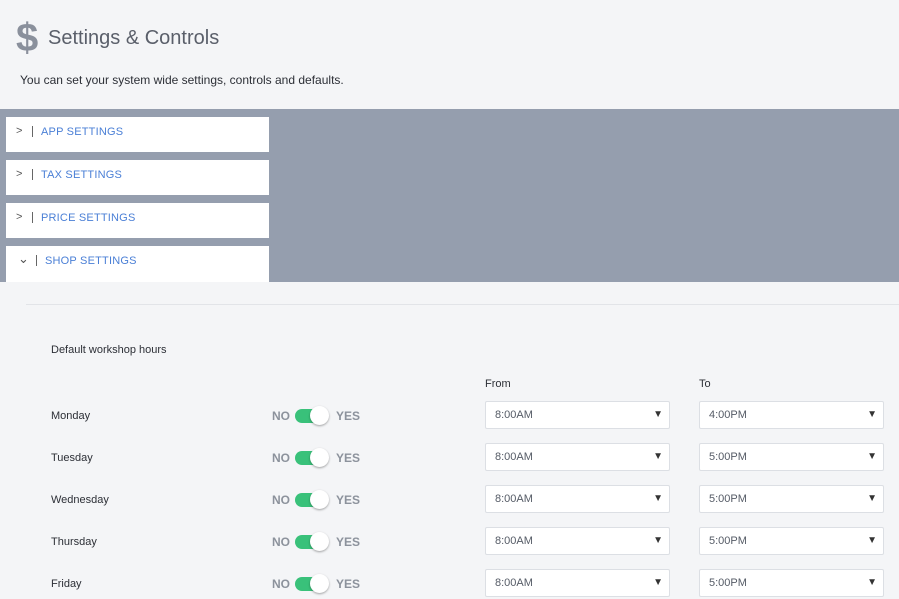 This screenshot has height=599, width=899. What do you see at coordinates (462, 304) in the screenshot?
I see `section-divider` at bounding box center [462, 304].